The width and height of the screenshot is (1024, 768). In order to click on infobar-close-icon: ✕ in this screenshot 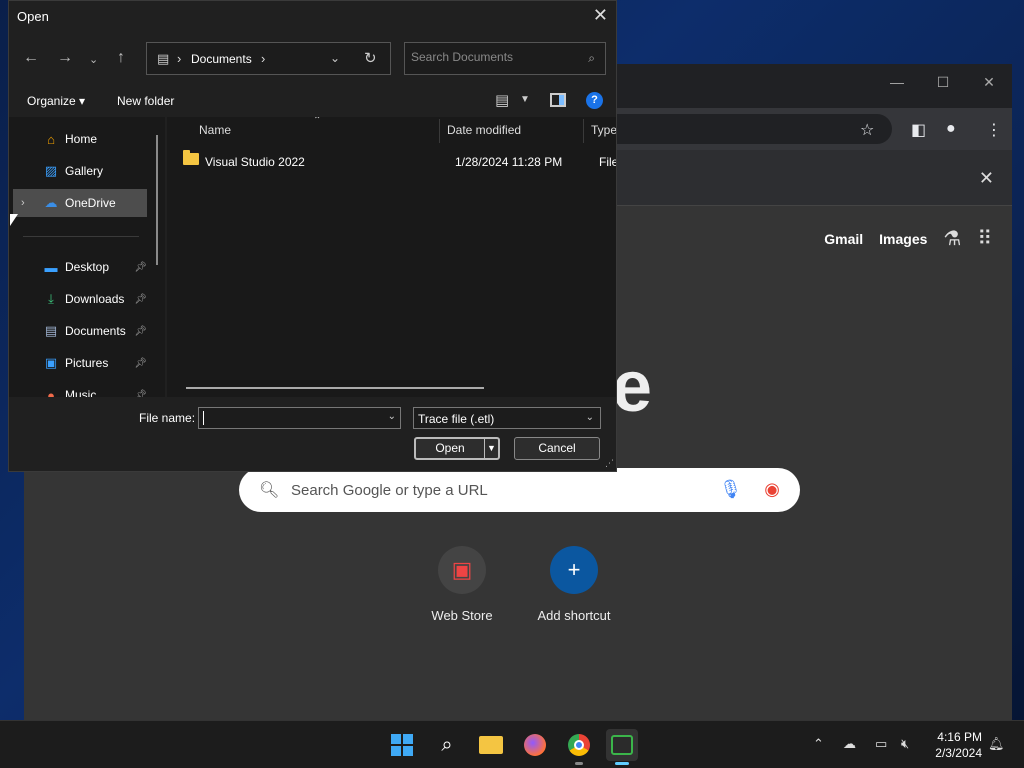, I will do `click(986, 178)`.